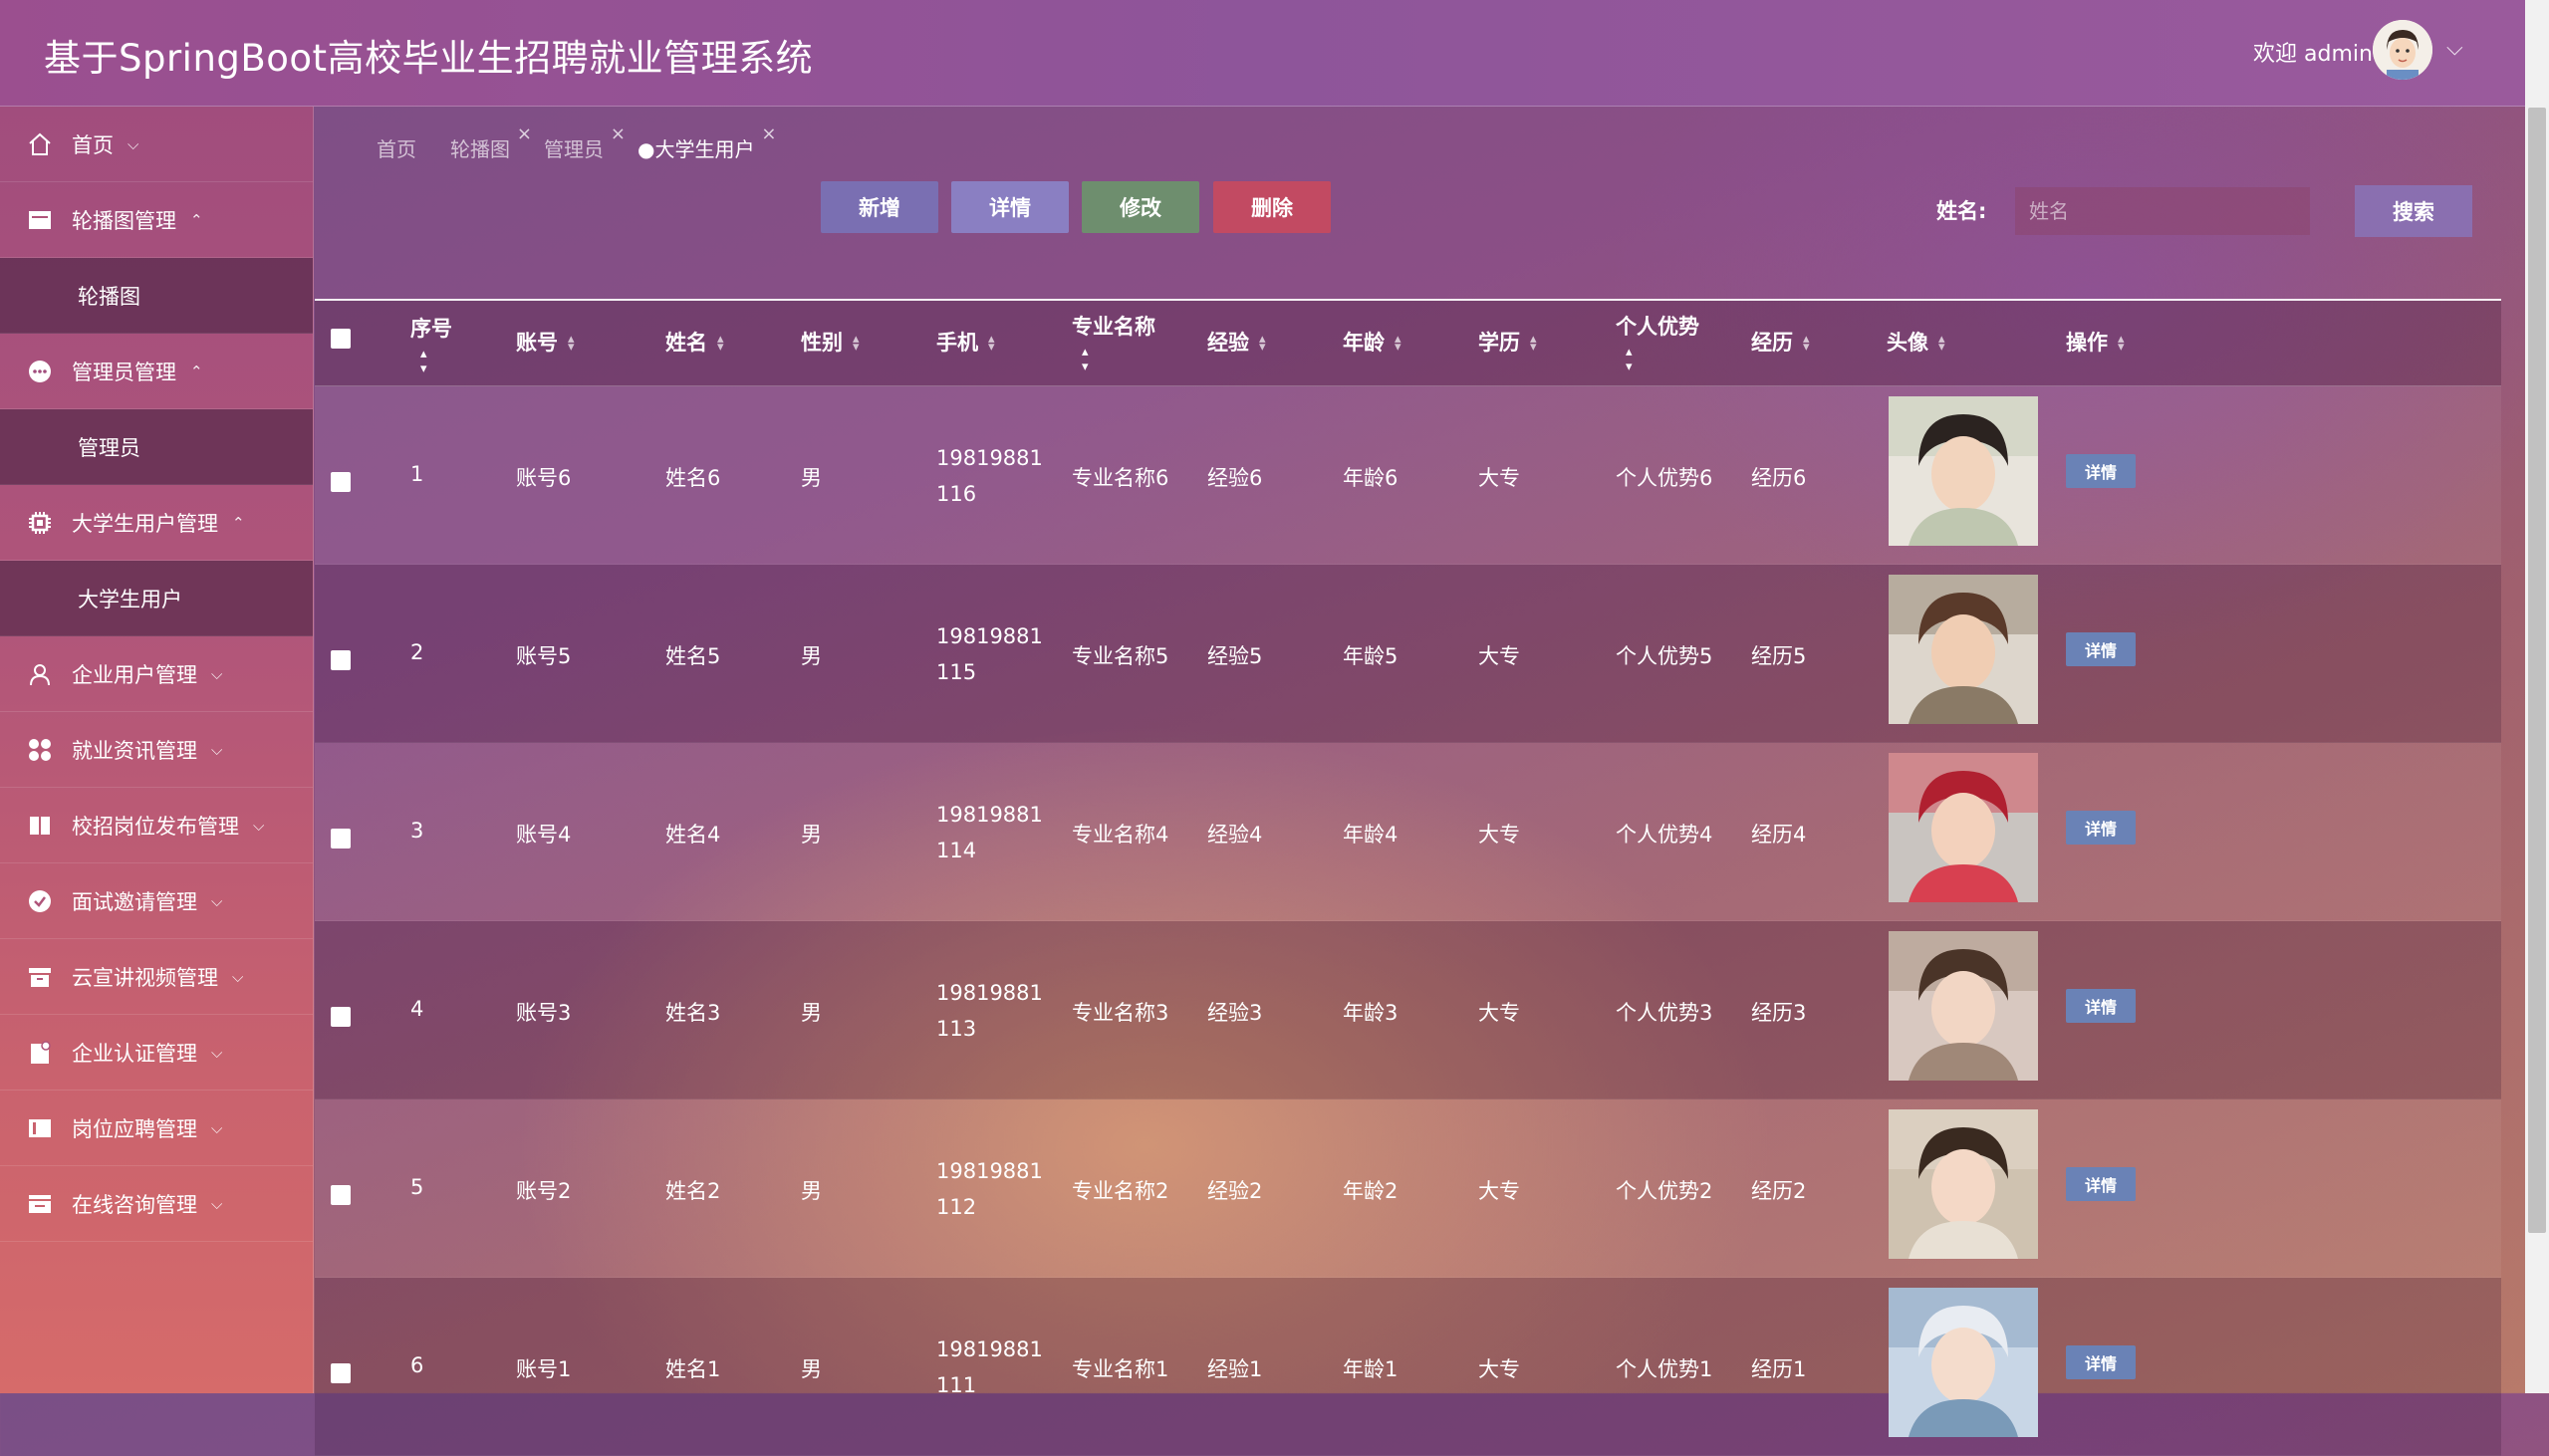 This screenshot has height=1456, width=2549. What do you see at coordinates (1120, 656) in the screenshot?
I see `cell-major: 专业名称5` at bounding box center [1120, 656].